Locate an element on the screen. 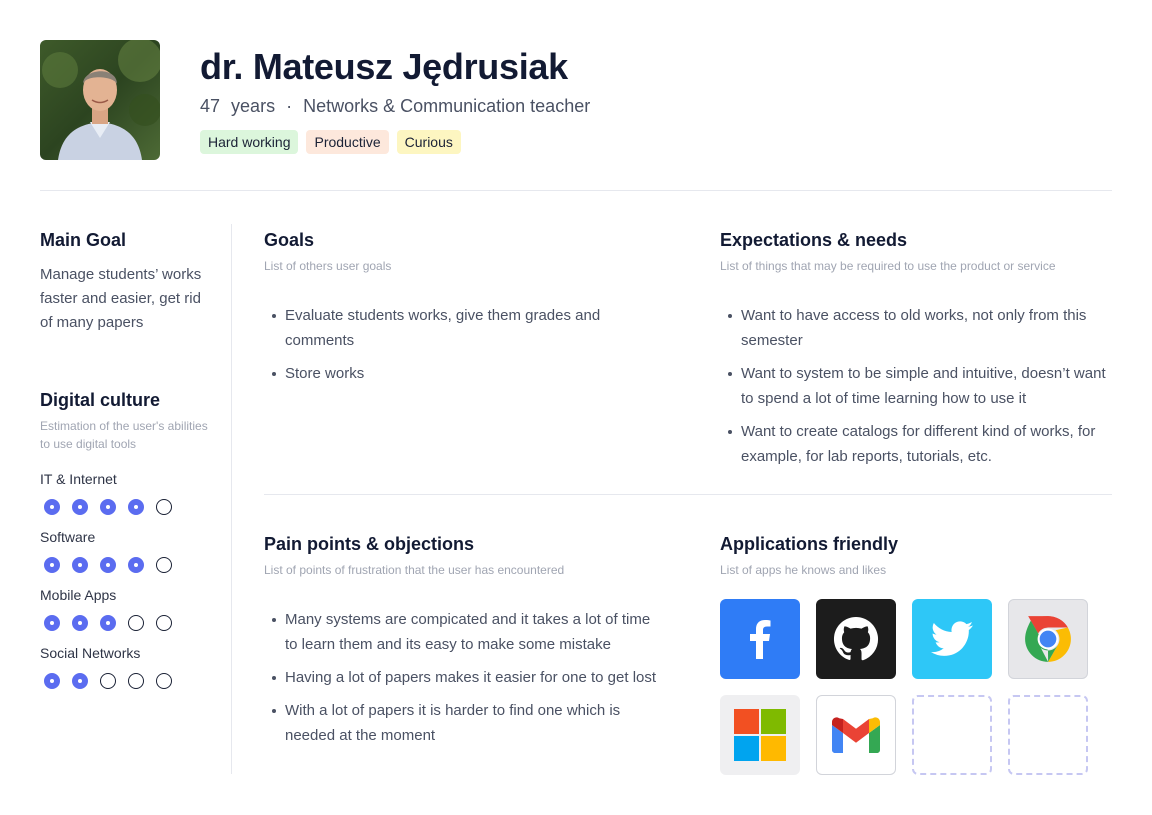  header-divider is located at coordinates (576, 190).